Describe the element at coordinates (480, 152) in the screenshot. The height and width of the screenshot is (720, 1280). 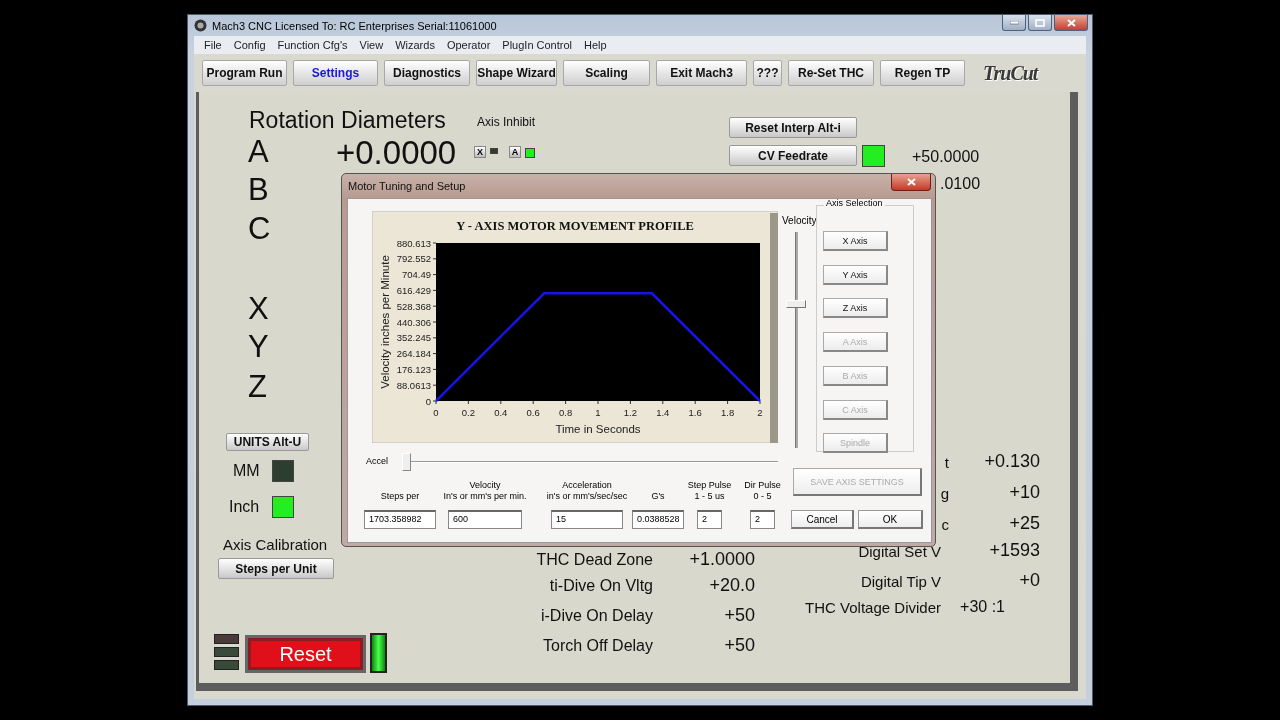
I see `inhibit-button: X` at that location.